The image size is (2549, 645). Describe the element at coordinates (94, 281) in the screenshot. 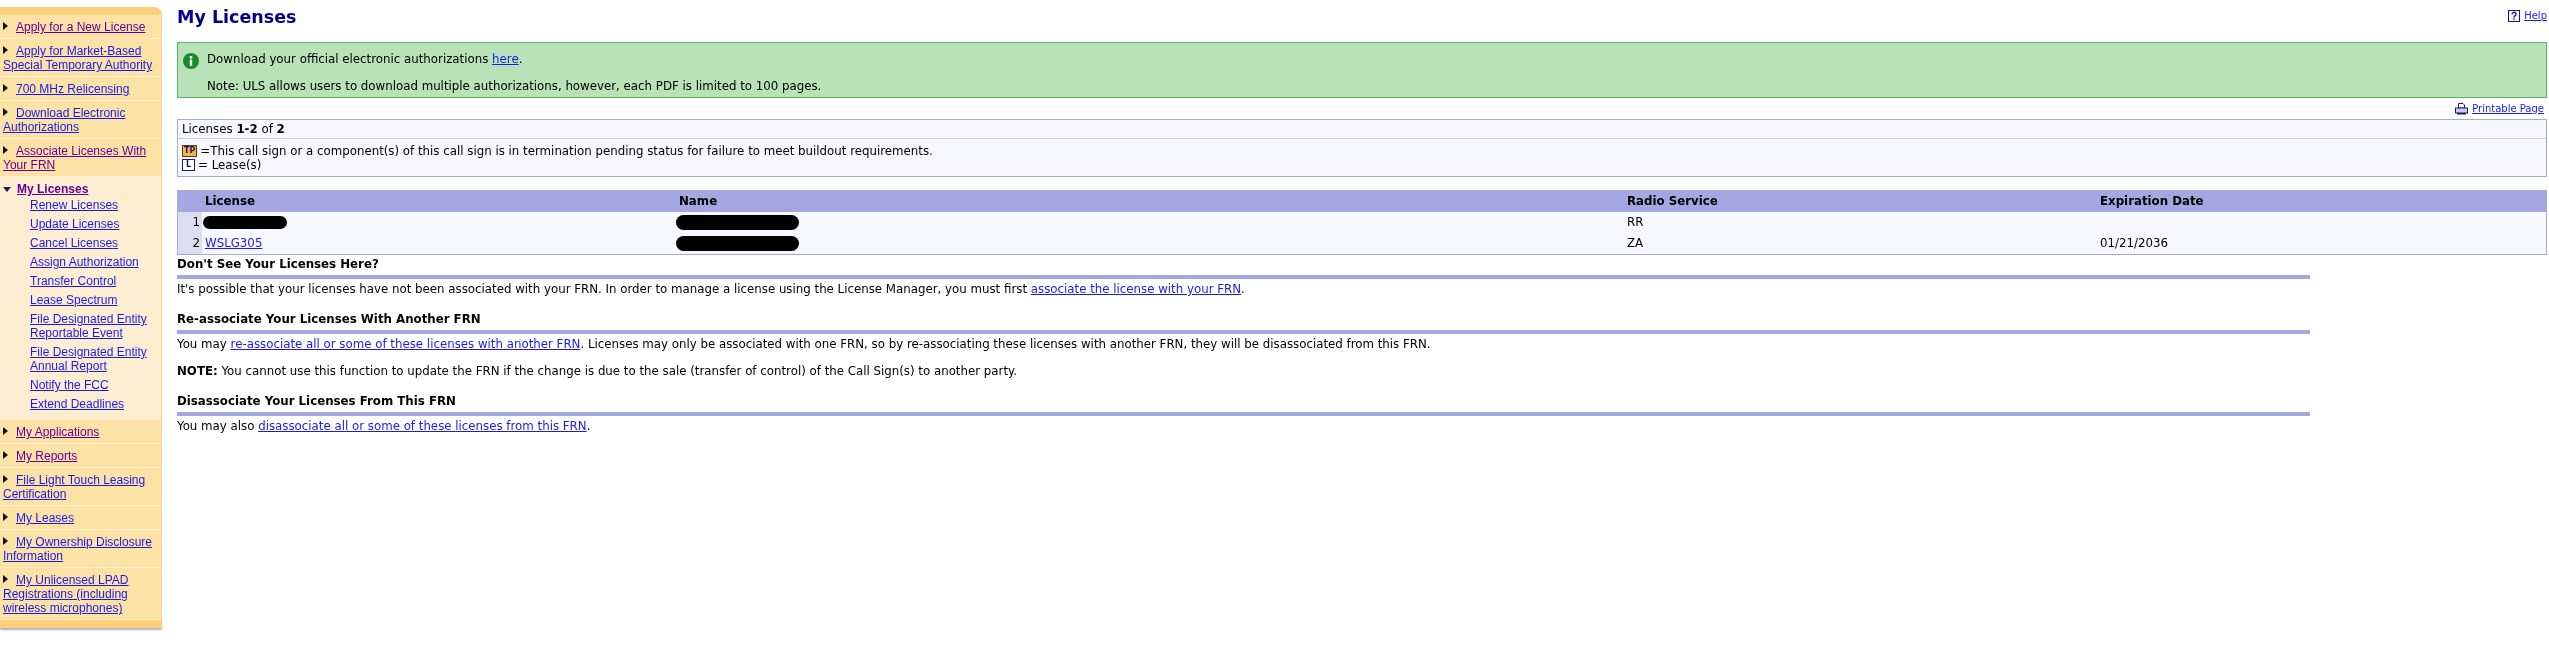

I see `sidebar-sublink: Transfer Control` at that location.